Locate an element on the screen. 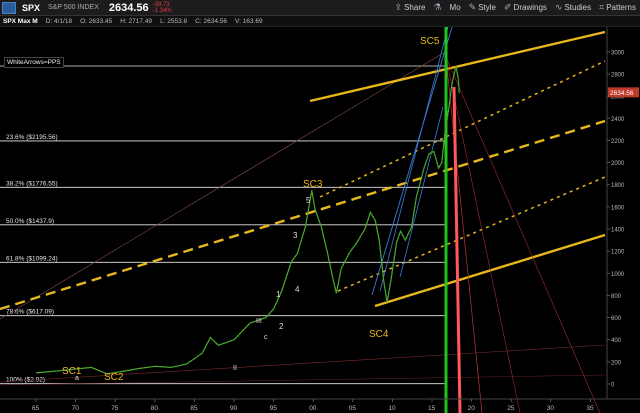  change-percent: -1.34% is located at coordinates (162, 10).